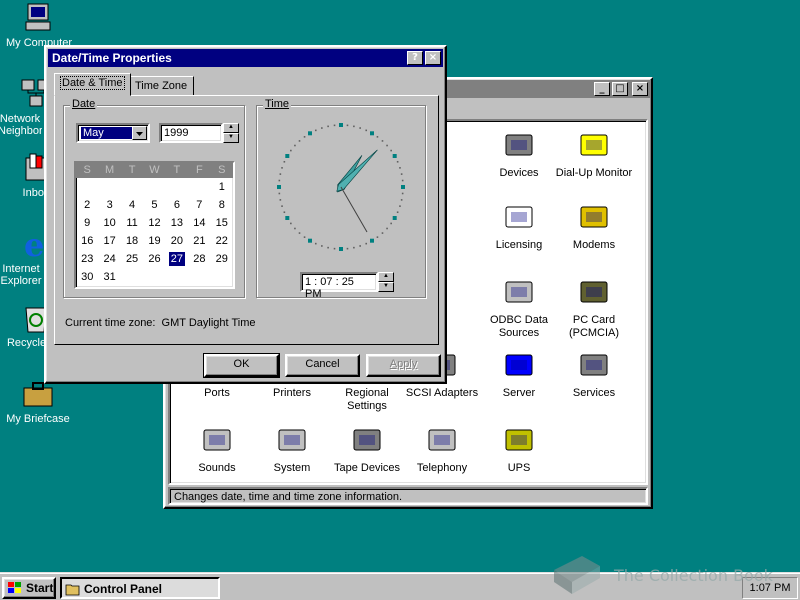 This screenshot has height=600, width=800. Describe the element at coordinates (594, 226) in the screenshot. I see `cp-item-modems: Modems` at that location.